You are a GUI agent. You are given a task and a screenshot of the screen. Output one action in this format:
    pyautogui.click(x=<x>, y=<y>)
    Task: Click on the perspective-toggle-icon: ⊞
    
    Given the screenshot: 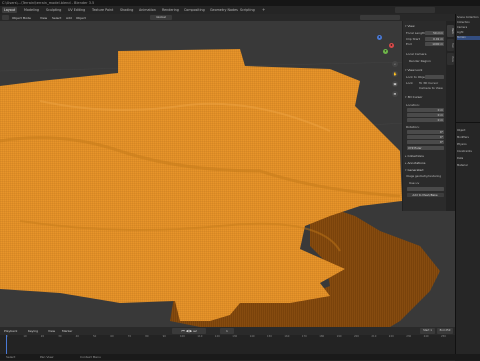 What is the action you would take?
    pyautogui.click(x=395, y=94)
    